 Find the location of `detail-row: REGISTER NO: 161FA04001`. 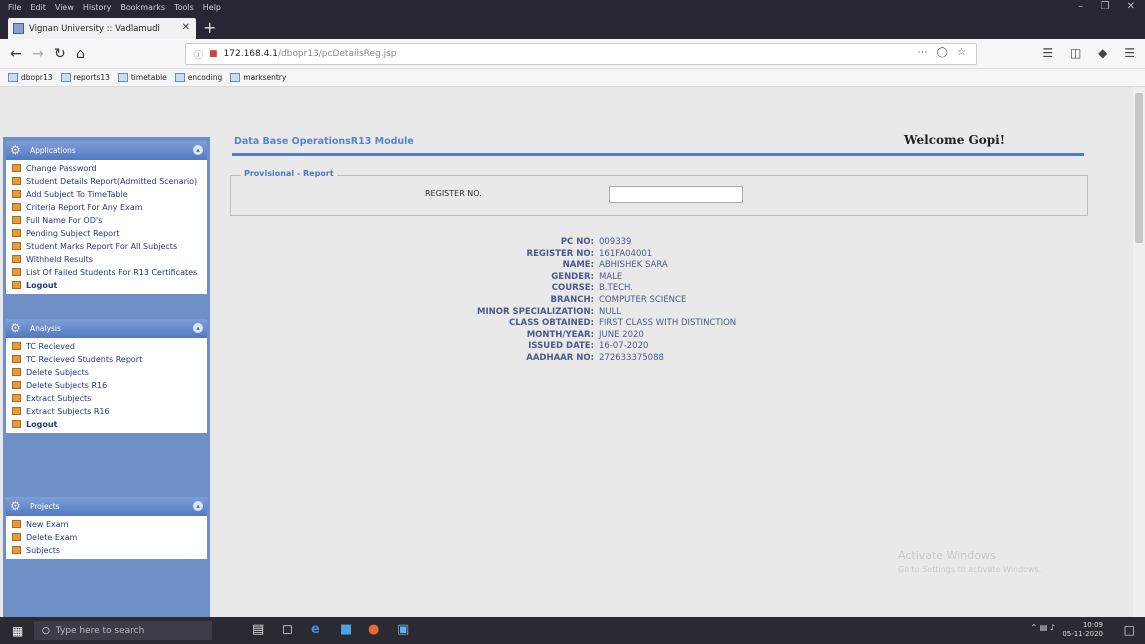

detail-row: REGISTER NO: 161FA04001 is located at coordinates (648, 255).